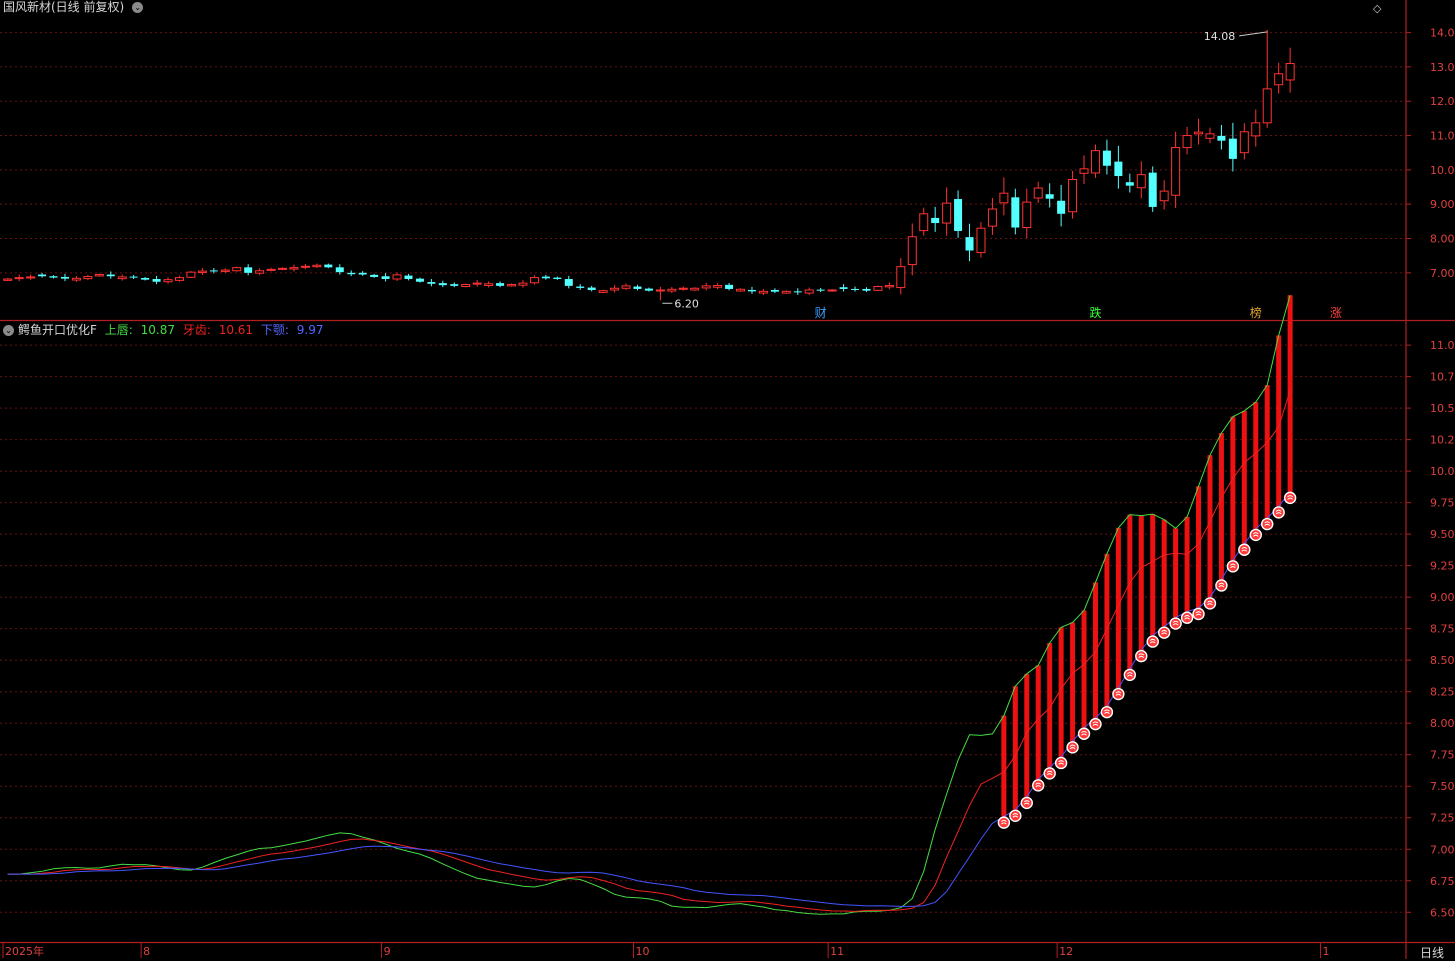 The height and width of the screenshot is (961, 1455). What do you see at coordinates (642, 951) in the screenshot?
I see `date-tick-label: 10` at bounding box center [642, 951].